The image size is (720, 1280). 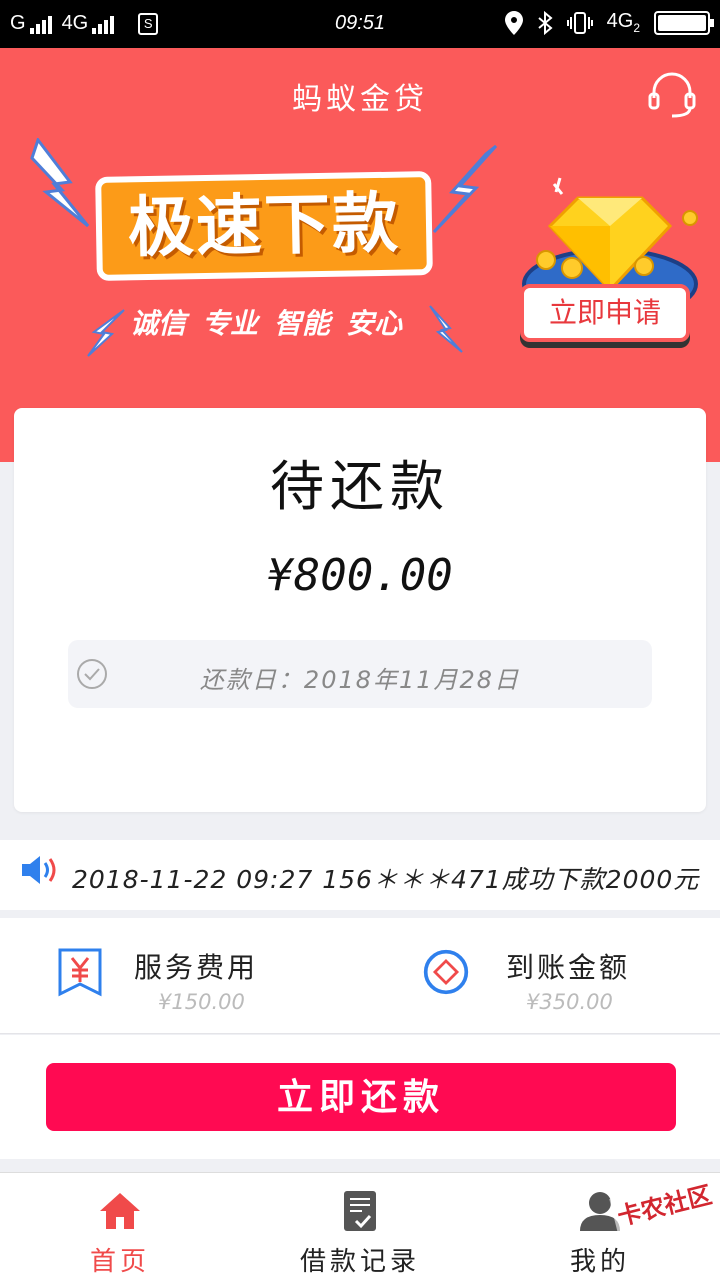 I want to click on fee-summary: 服务费用 ¥150.00 到账金额 ¥350.00, so click(x=360, y=976).